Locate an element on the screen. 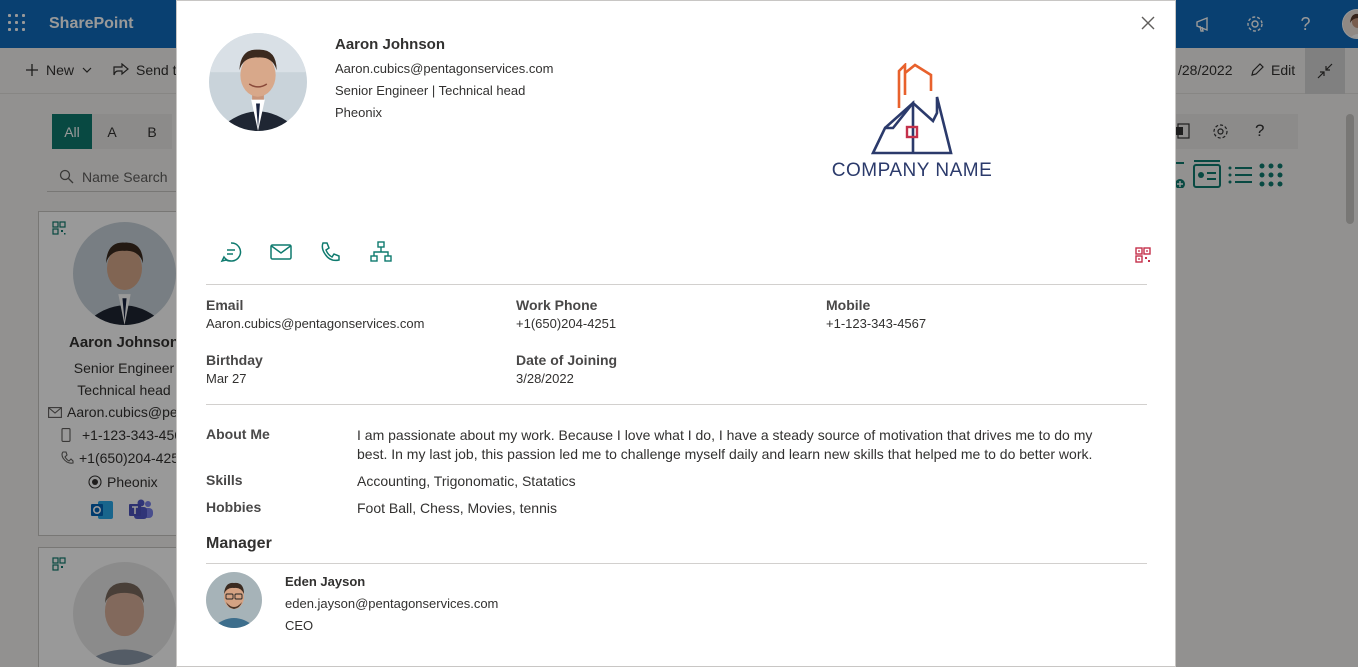 The width and height of the screenshot is (1358, 667). building-logo-icon is located at coordinates (911, 108).